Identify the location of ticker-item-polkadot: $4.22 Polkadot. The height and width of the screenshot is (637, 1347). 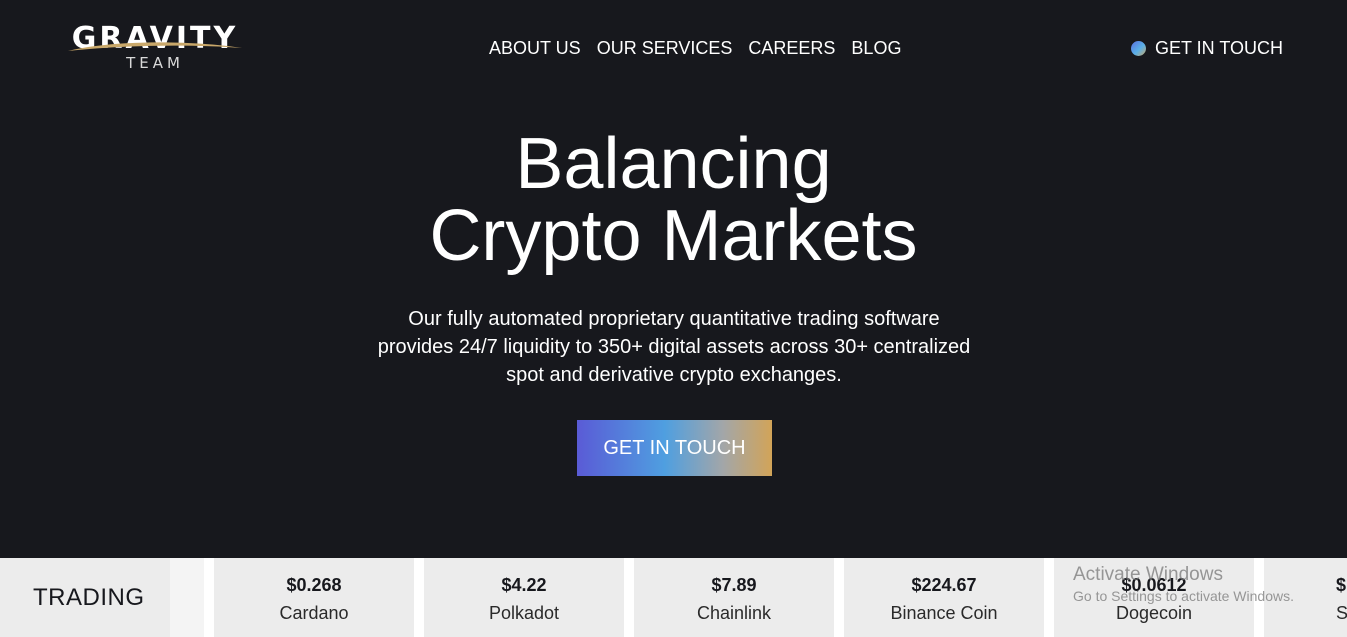
(524, 597).